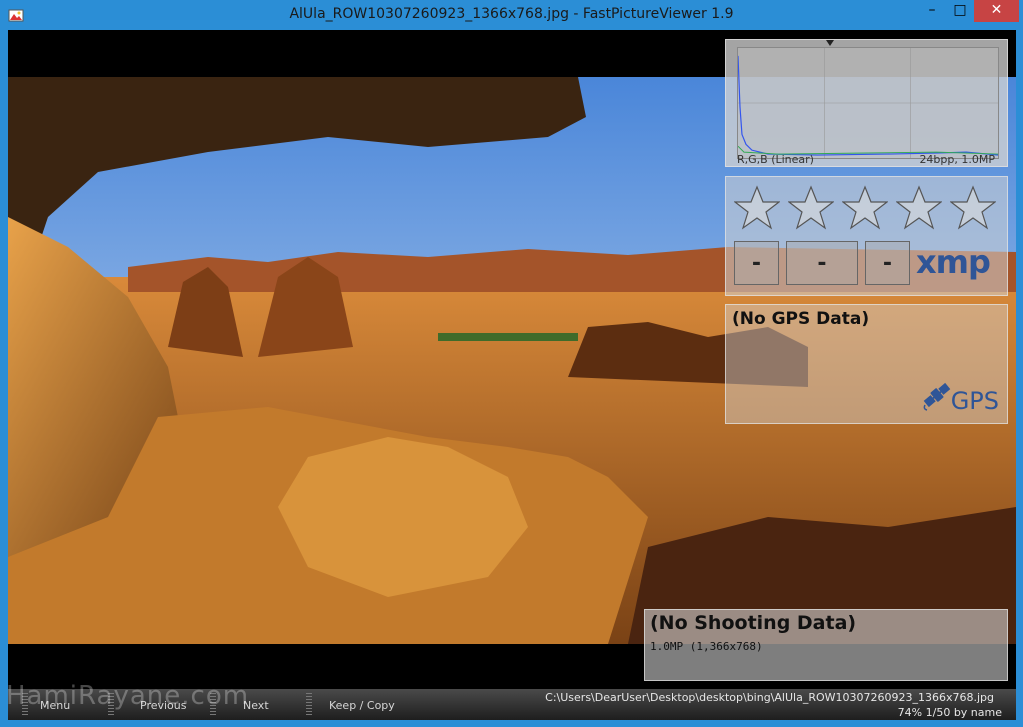 The image size is (1023, 727). What do you see at coordinates (974, 401) in the screenshot?
I see `gps-logo: GPS` at bounding box center [974, 401].